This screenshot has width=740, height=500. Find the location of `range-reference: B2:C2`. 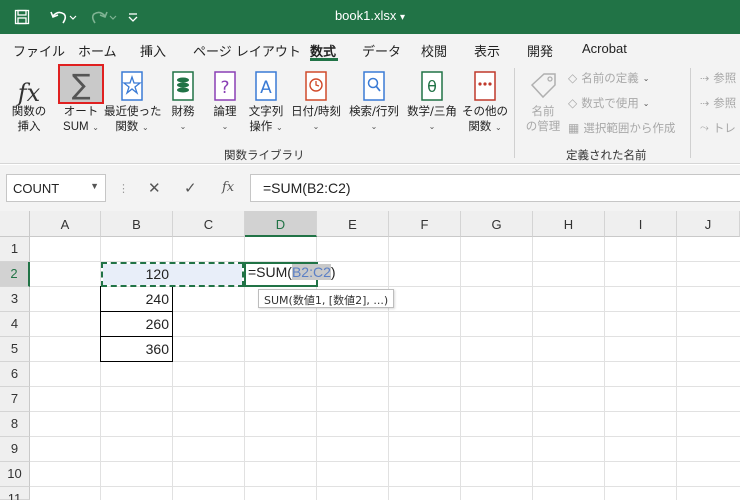

range-reference: B2:C2 is located at coordinates (311, 272).